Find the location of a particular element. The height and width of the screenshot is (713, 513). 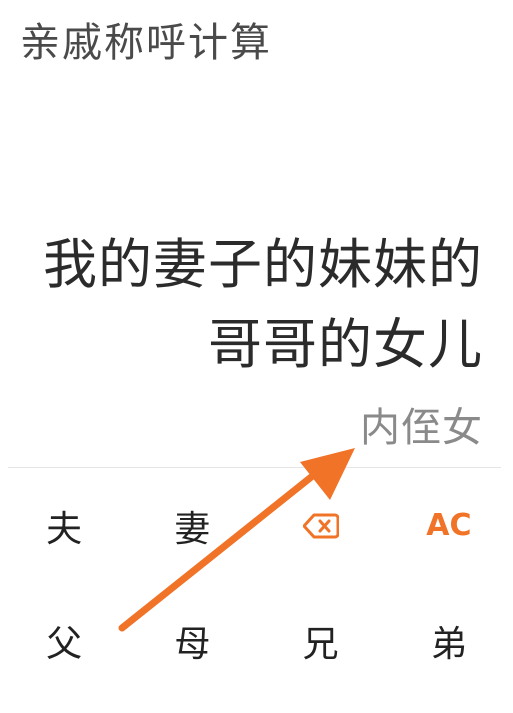

backspace-icon is located at coordinates (320, 525).